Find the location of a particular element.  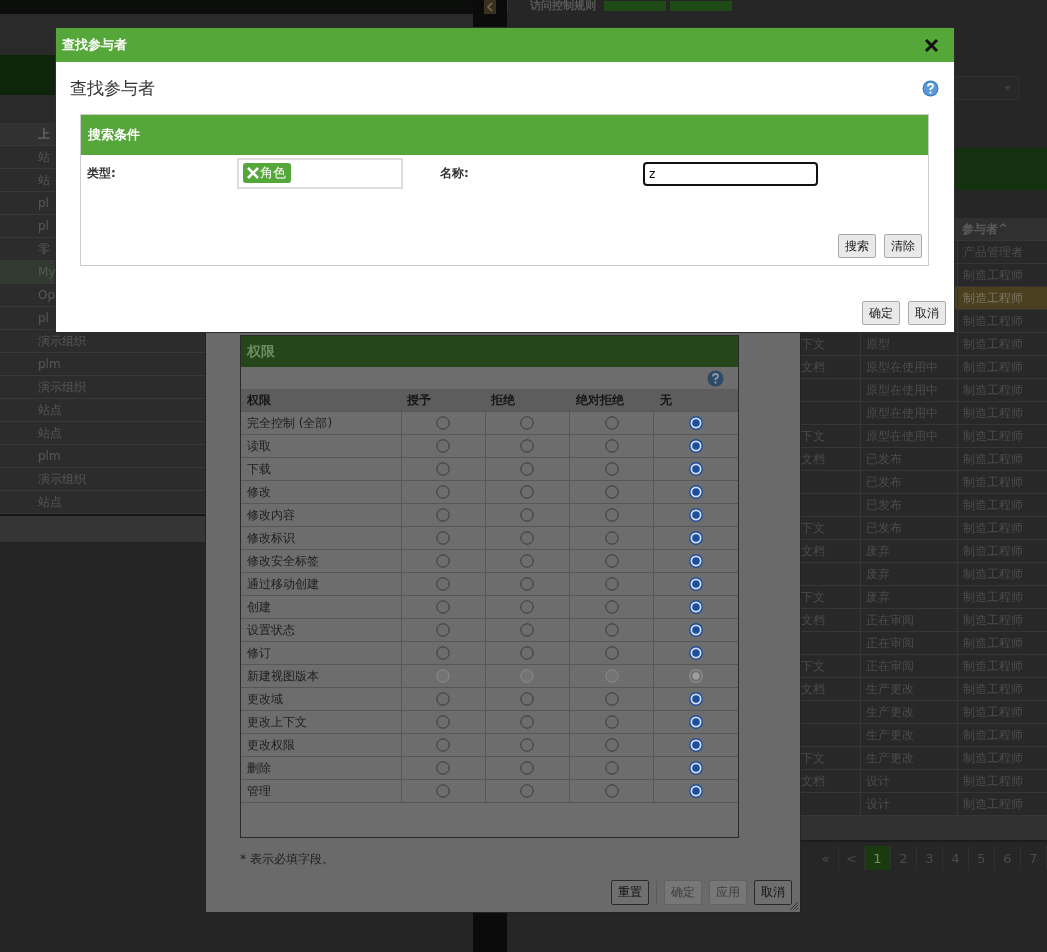

panel-button: 搜索 is located at coordinates (857, 246).